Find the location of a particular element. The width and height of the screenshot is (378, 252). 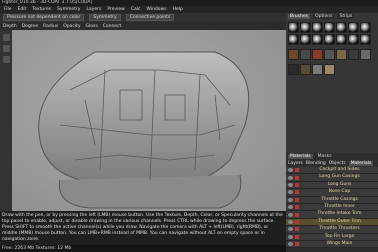

brush-tabs: Brushes Options Strips is located at coordinates (332, 16).